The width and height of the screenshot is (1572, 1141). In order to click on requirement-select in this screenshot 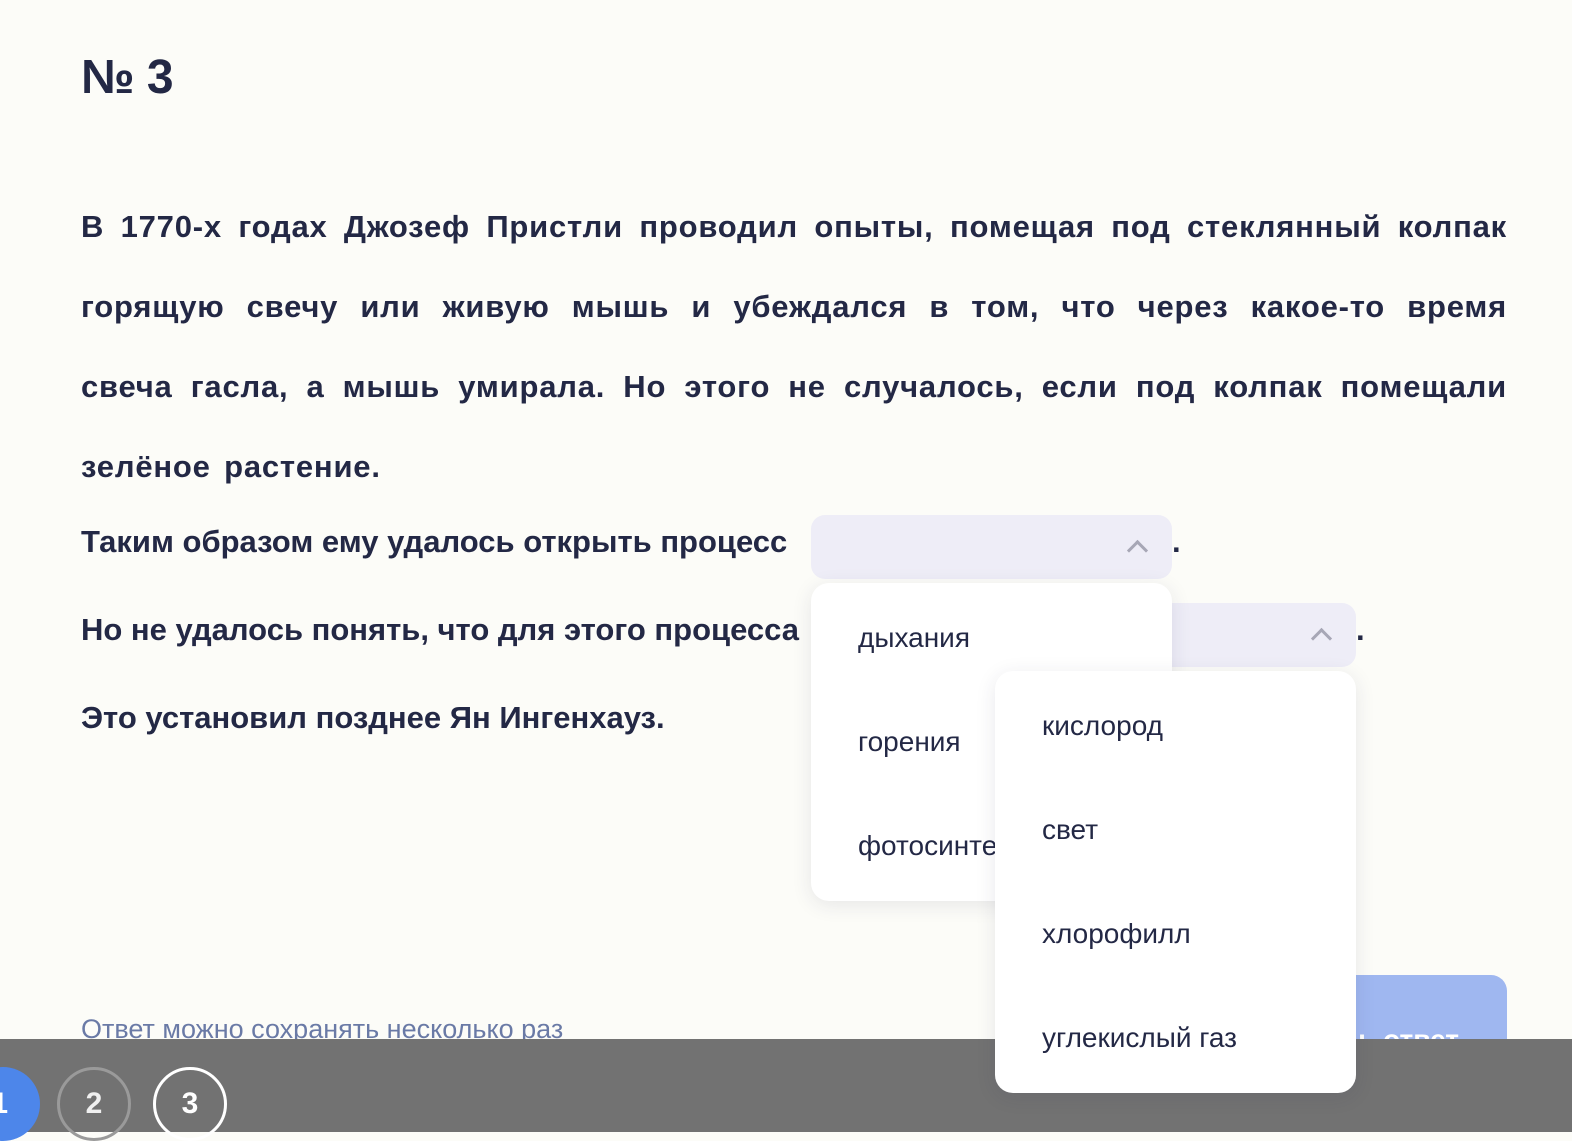, I will do `click(1264, 635)`.